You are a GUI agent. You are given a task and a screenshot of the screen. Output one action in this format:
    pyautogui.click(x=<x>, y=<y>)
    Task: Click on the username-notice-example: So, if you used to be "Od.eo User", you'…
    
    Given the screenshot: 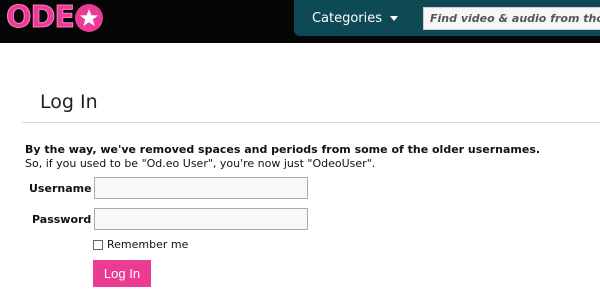 What is the action you would take?
    pyautogui.click(x=200, y=163)
    